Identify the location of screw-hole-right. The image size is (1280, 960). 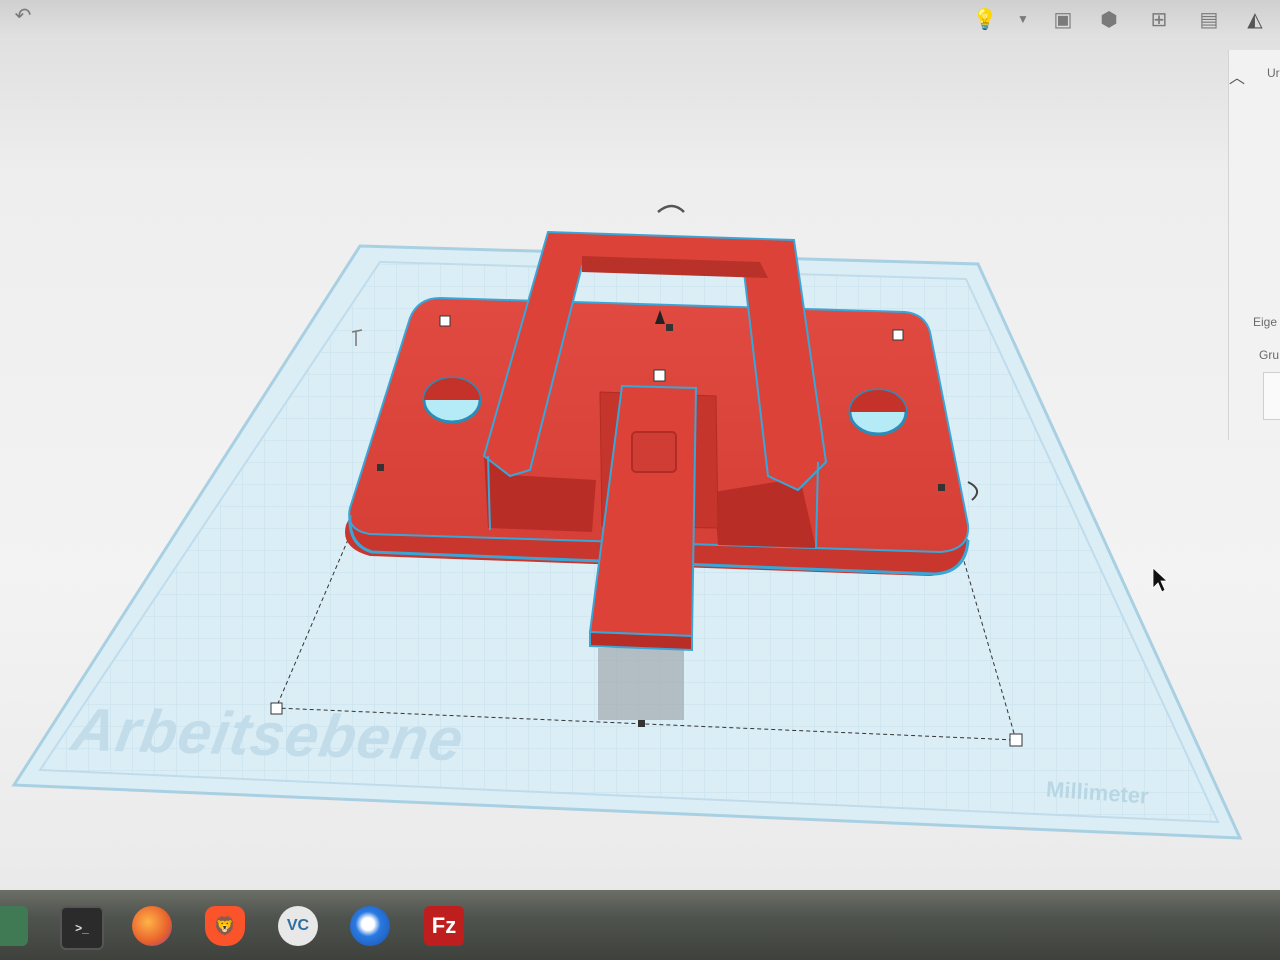
(878, 412).